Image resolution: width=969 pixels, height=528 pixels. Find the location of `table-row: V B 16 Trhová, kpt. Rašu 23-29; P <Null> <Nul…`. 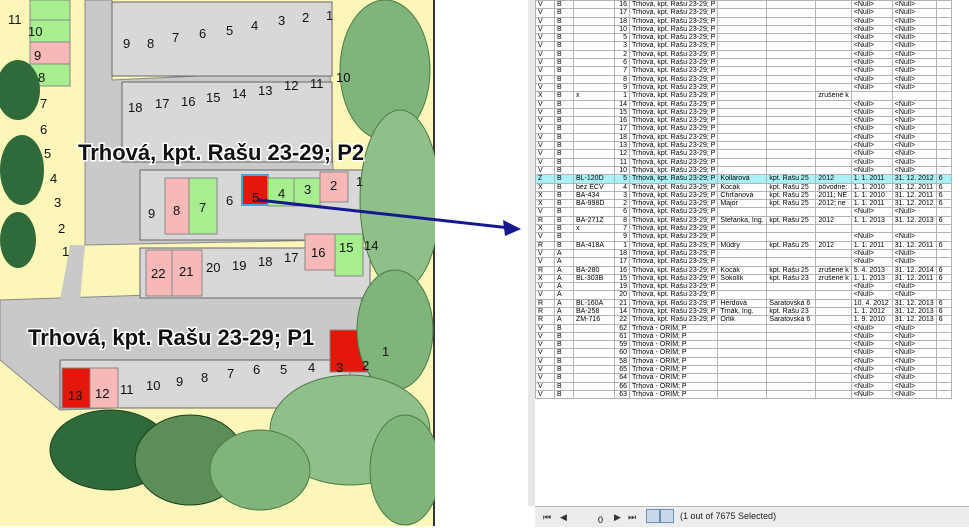

table-row: V B 16 Trhová, kpt. Rašu 23-29; P <Null> <Nul… is located at coordinates (743, 5).